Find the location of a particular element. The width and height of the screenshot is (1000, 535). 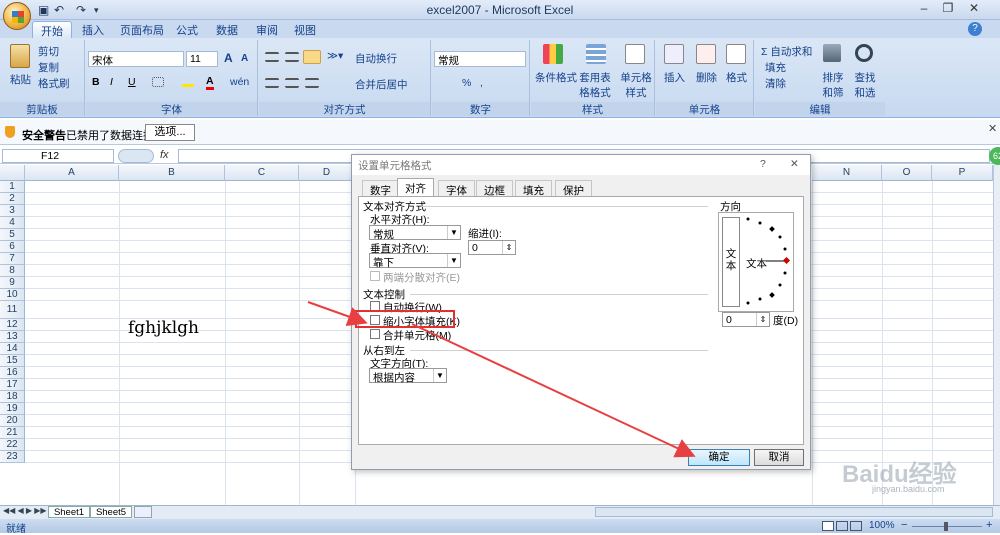

bold-button: B is located at coordinates (96, 82).